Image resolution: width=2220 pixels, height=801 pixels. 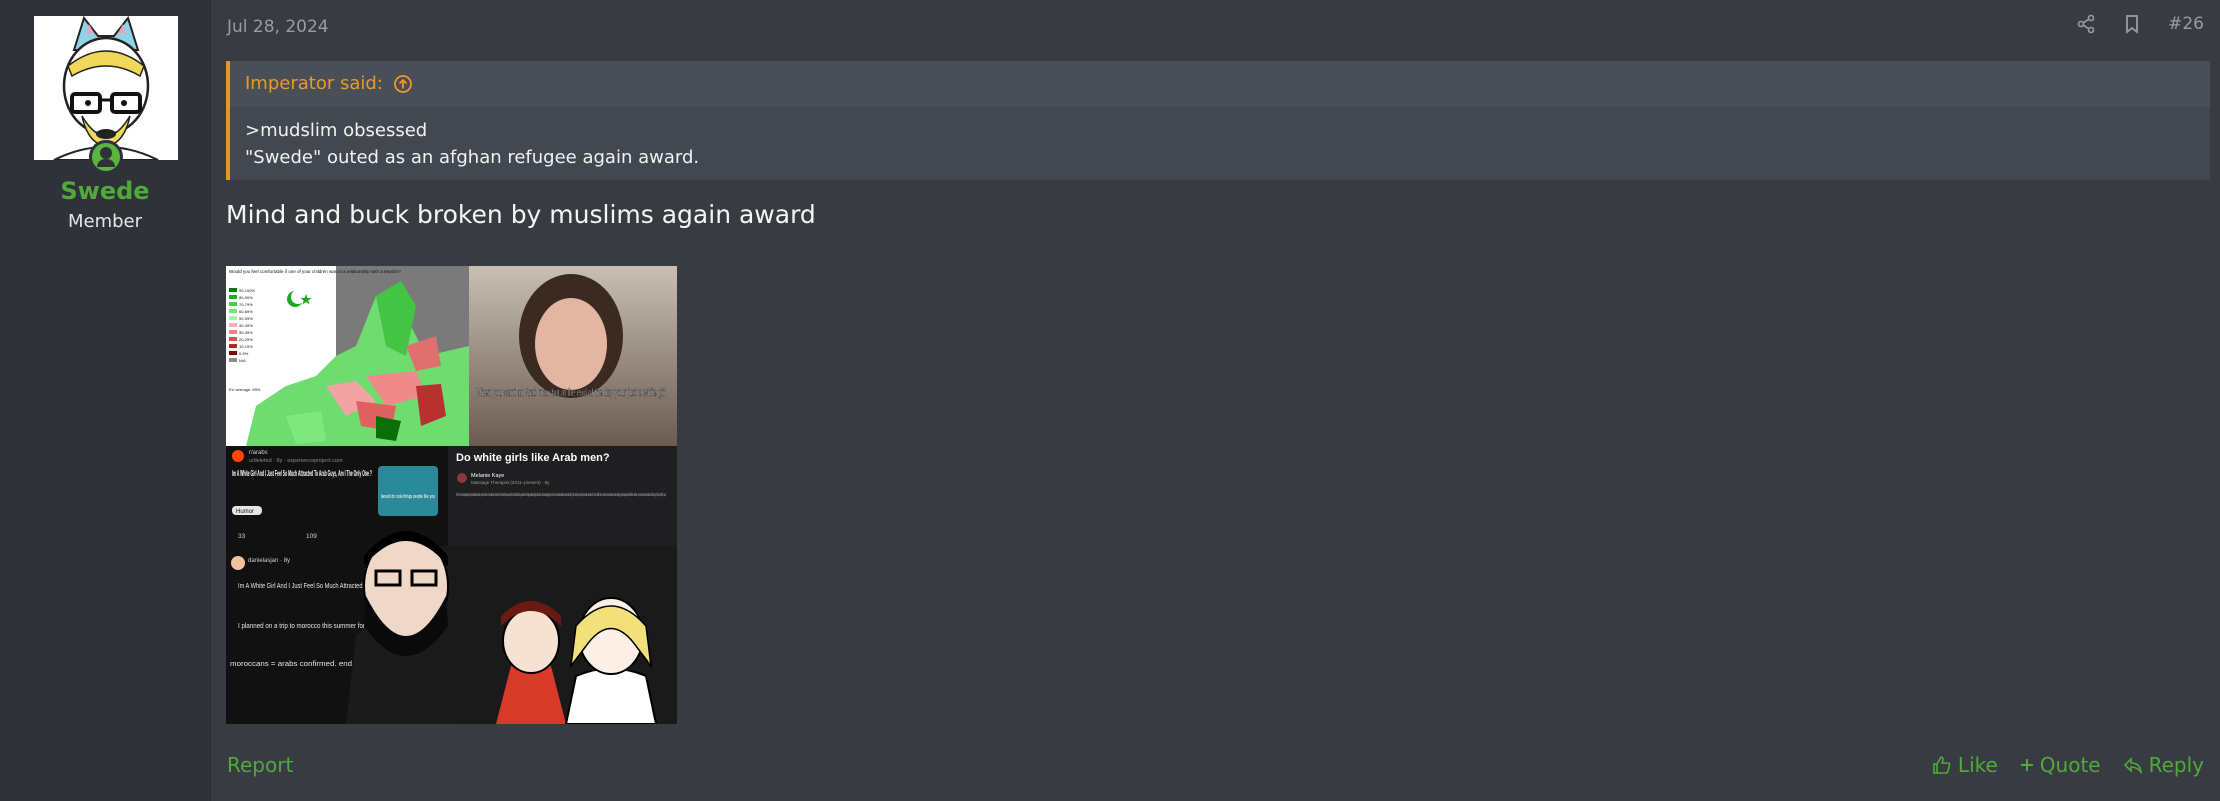 What do you see at coordinates (246, 304) in the screenshot?
I see `svg-text: 70-79%` at bounding box center [246, 304].